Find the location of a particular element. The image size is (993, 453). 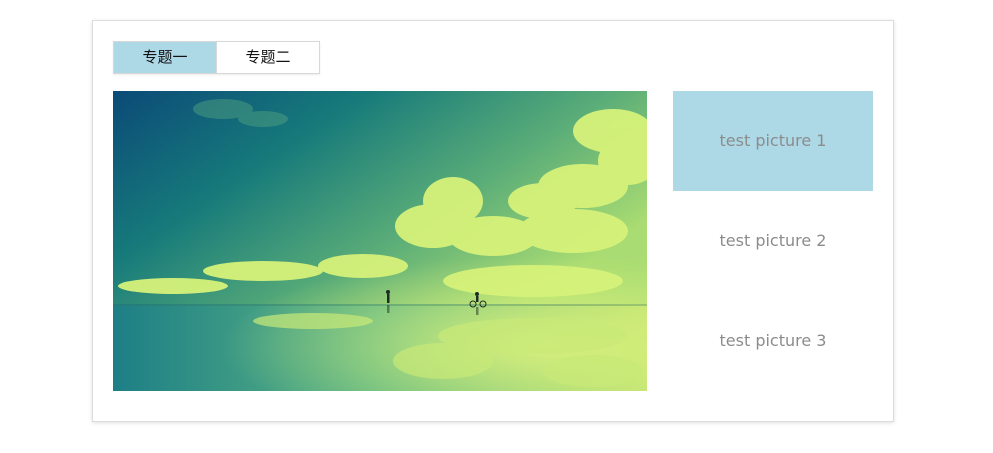

thumbnail-item-2: test picture 2 is located at coordinates (773, 241).